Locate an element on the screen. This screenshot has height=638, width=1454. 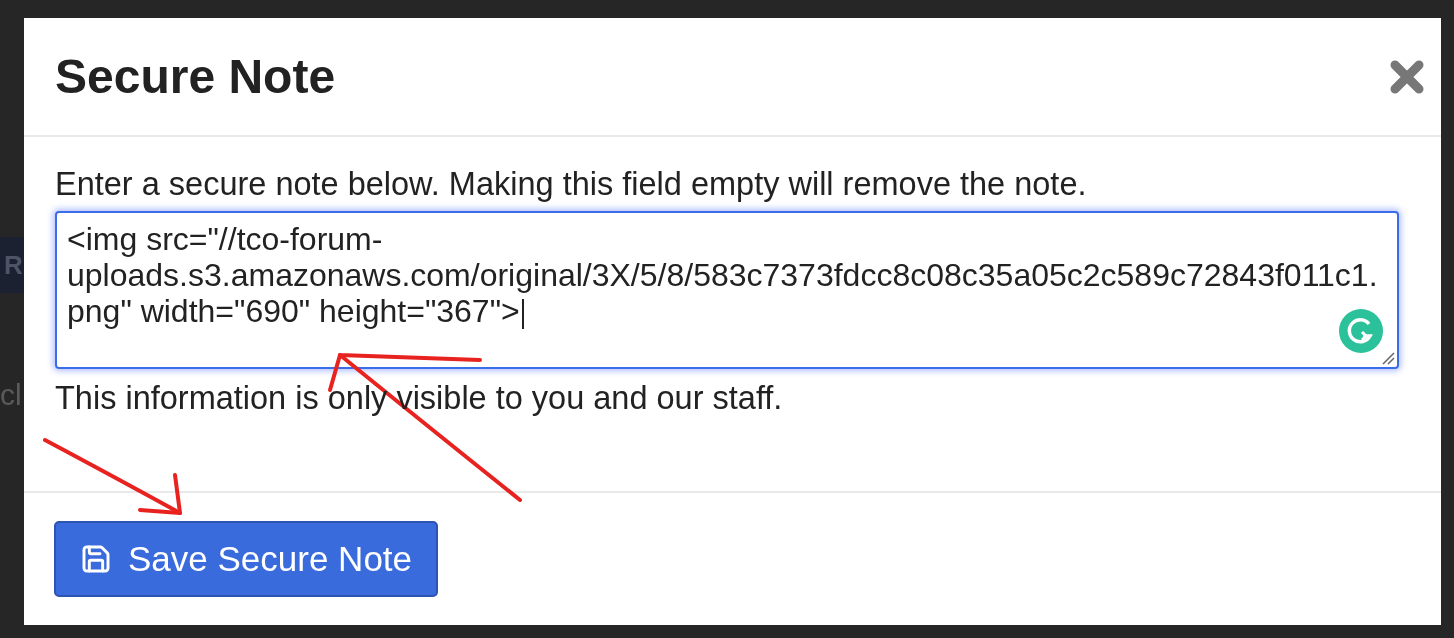
privacy-text: This information is only visible to you and our staff. is located at coordinates (419, 398).